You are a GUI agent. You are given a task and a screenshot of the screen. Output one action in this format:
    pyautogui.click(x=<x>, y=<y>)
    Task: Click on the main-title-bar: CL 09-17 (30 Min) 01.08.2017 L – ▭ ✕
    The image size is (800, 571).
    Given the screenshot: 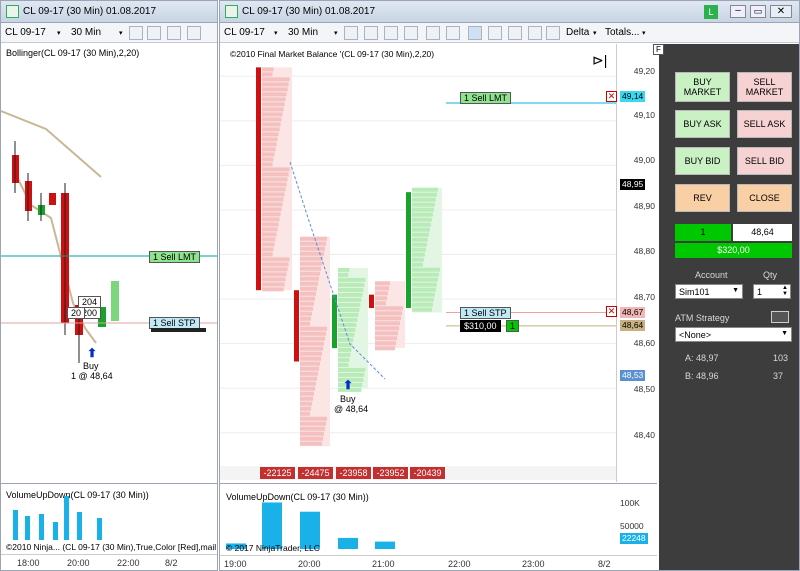 What is the action you would take?
    pyautogui.click(x=509, y=12)
    